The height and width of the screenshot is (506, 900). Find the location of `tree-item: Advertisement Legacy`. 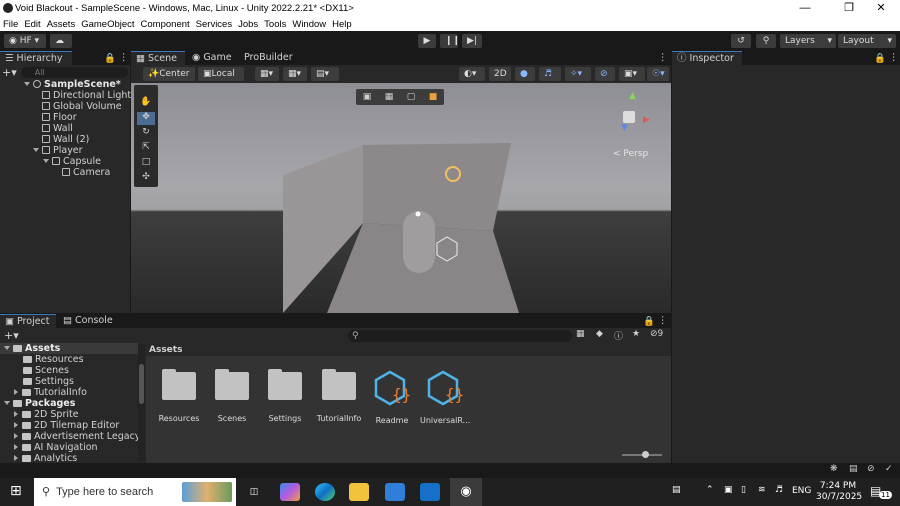

tree-item: Advertisement Legacy is located at coordinates (77, 436).